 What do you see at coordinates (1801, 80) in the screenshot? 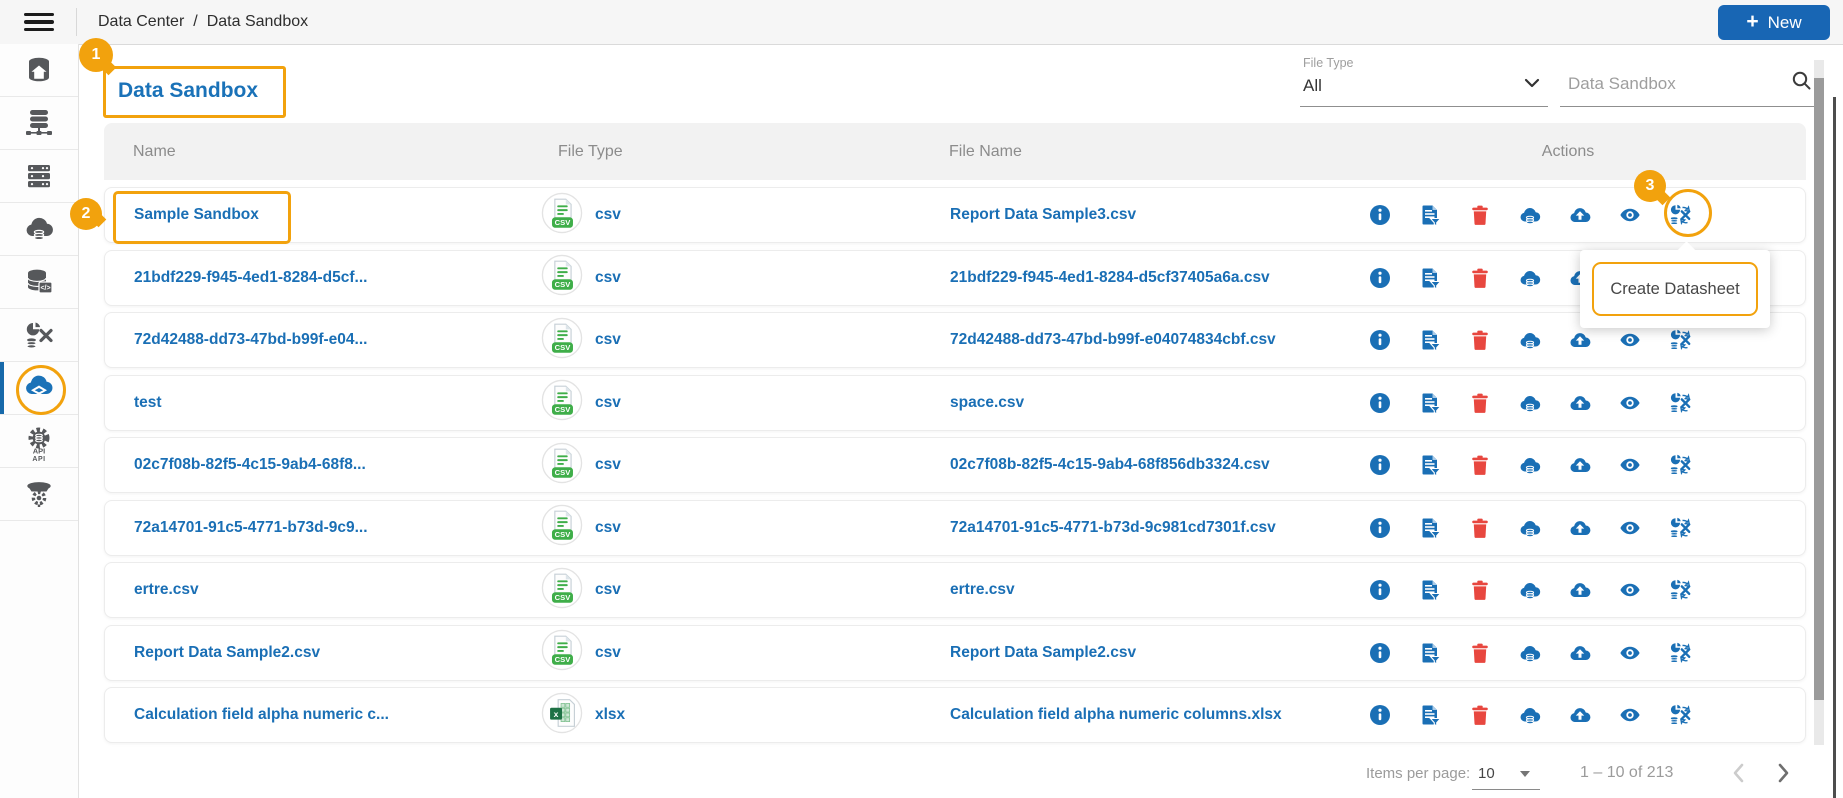
I see `search-icon` at bounding box center [1801, 80].